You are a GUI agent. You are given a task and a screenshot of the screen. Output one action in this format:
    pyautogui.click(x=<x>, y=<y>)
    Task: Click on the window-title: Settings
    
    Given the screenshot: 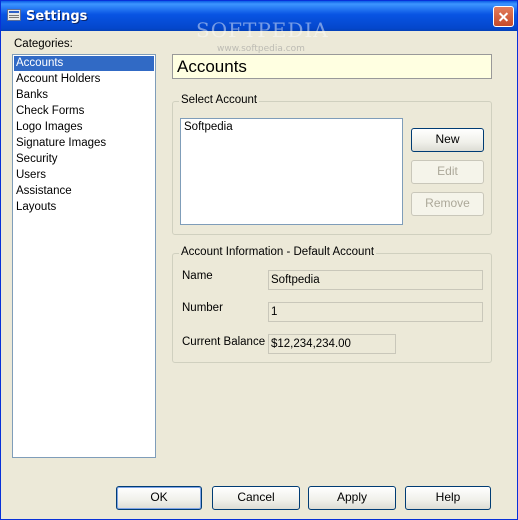 What is the action you would take?
    pyautogui.click(x=57, y=16)
    